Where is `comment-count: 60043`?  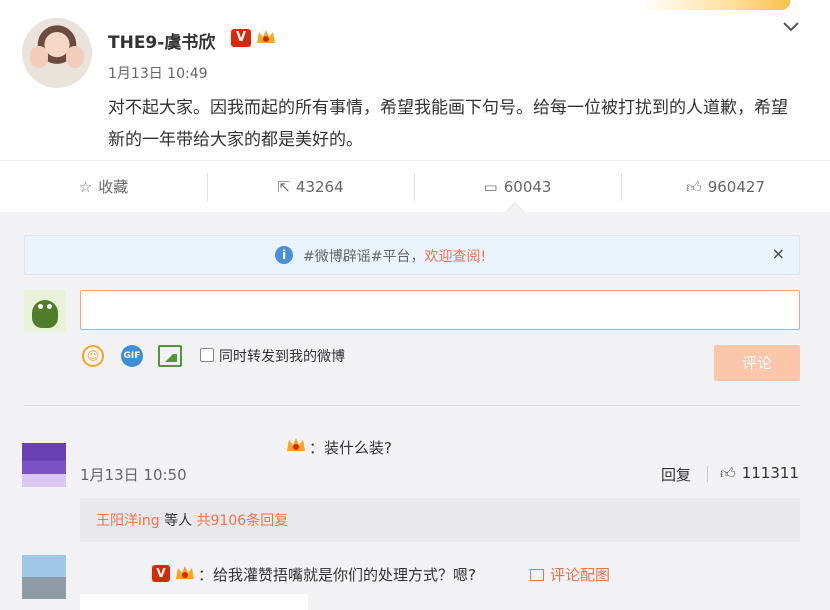 comment-count: 60043 is located at coordinates (527, 187).